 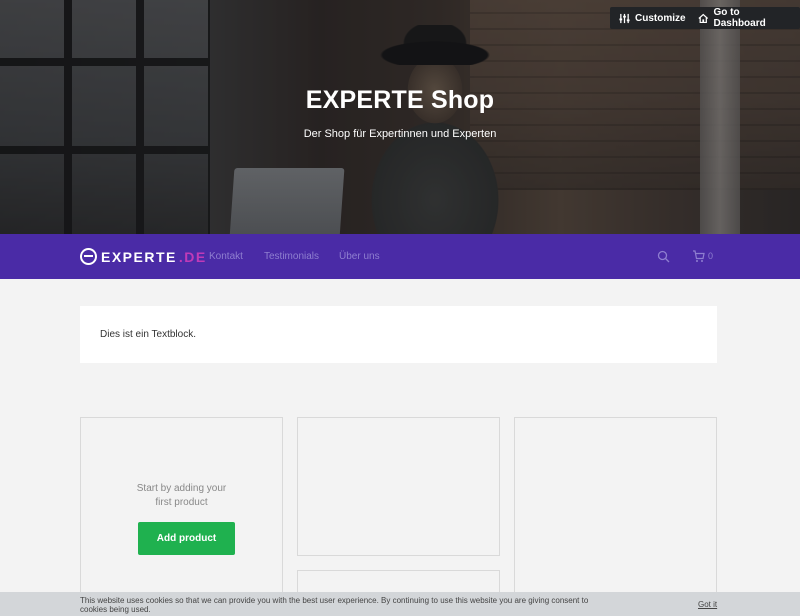 I want to click on hero-subtitle: Der Shop für Expertinnen und Experten, so click(x=400, y=134).